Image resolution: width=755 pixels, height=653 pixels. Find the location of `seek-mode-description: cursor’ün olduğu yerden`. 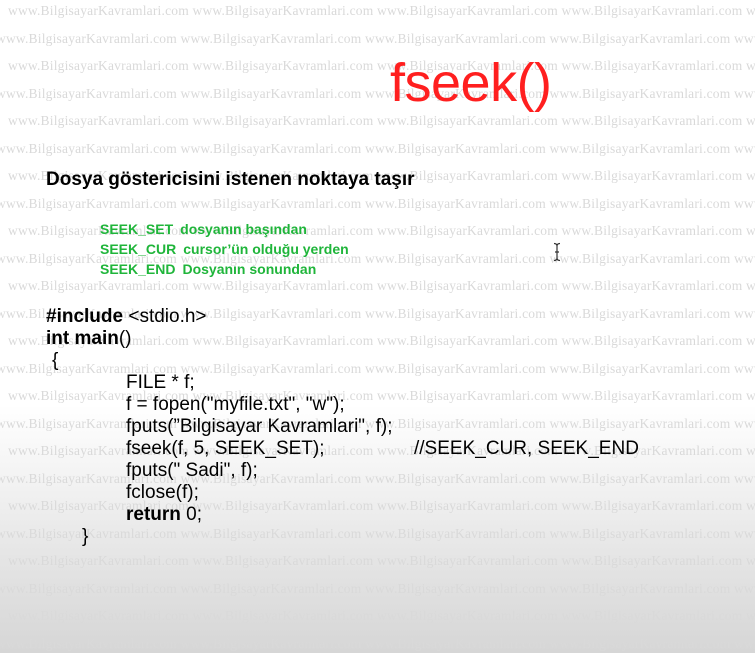

seek-mode-description: cursor’ün olduğu yerden is located at coordinates (266, 249).